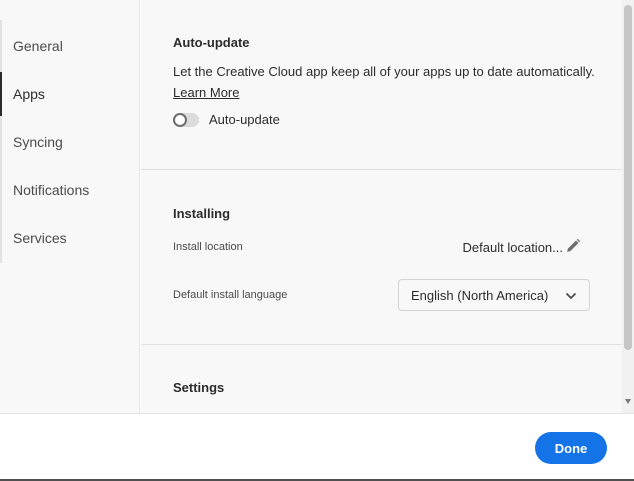 The height and width of the screenshot is (481, 634). What do you see at coordinates (199, 387) in the screenshot?
I see `section-title: Settings` at bounding box center [199, 387].